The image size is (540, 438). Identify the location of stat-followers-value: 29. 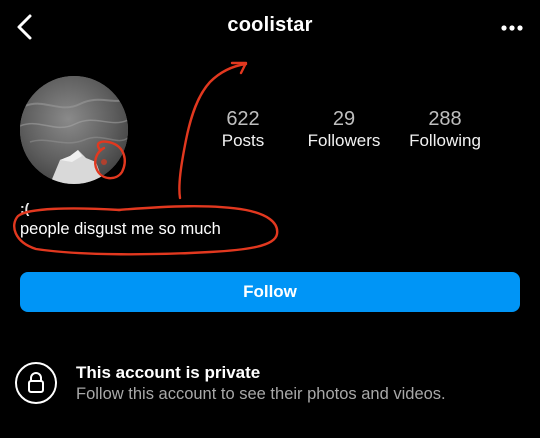
(344, 119).